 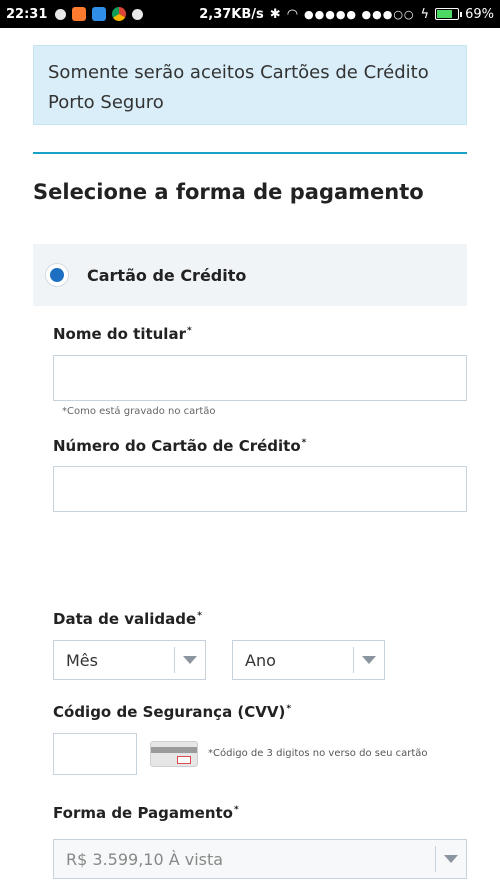 I want to click on cvv-label-text: Código de Segurança (CVV), so click(x=169, y=712).